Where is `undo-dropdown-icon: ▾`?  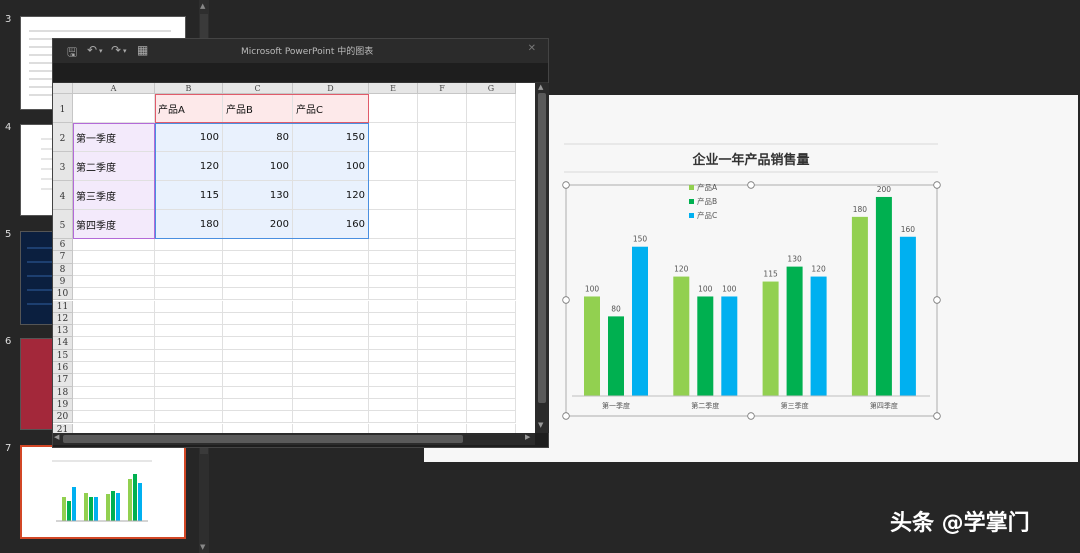
undo-dropdown-icon: ▾ is located at coordinates (101, 51).